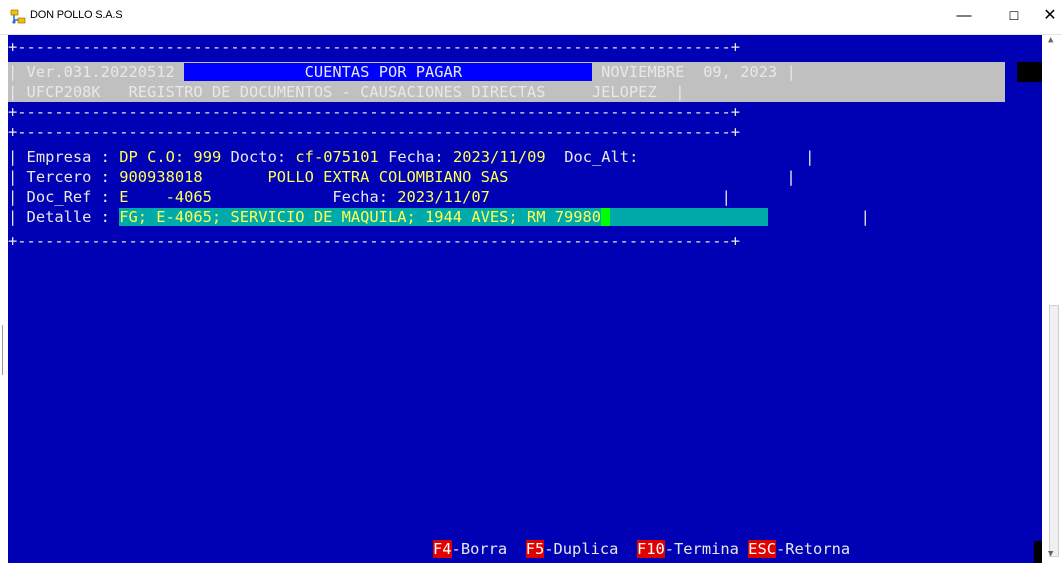  Describe the element at coordinates (1050, 16) in the screenshot. I see `close-button: ✕` at that location.